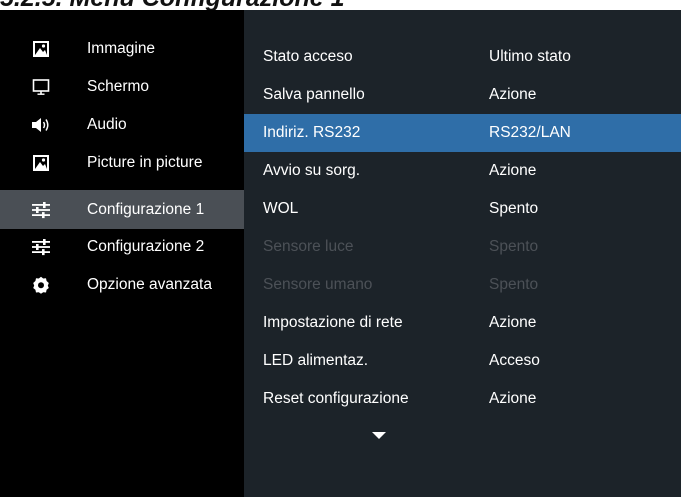  What do you see at coordinates (462, 95) in the screenshot?
I see `setting-row-salva-pannello: Salva pannello Azione` at bounding box center [462, 95].